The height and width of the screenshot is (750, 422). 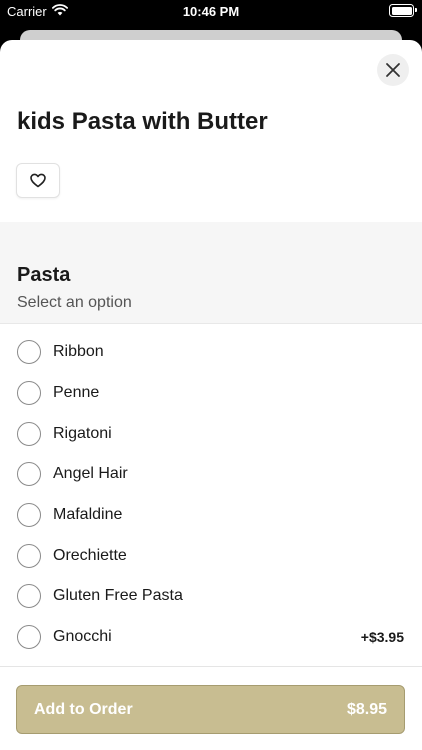 What do you see at coordinates (88, 515) in the screenshot?
I see `option-label: Mafaldine` at bounding box center [88, 515].